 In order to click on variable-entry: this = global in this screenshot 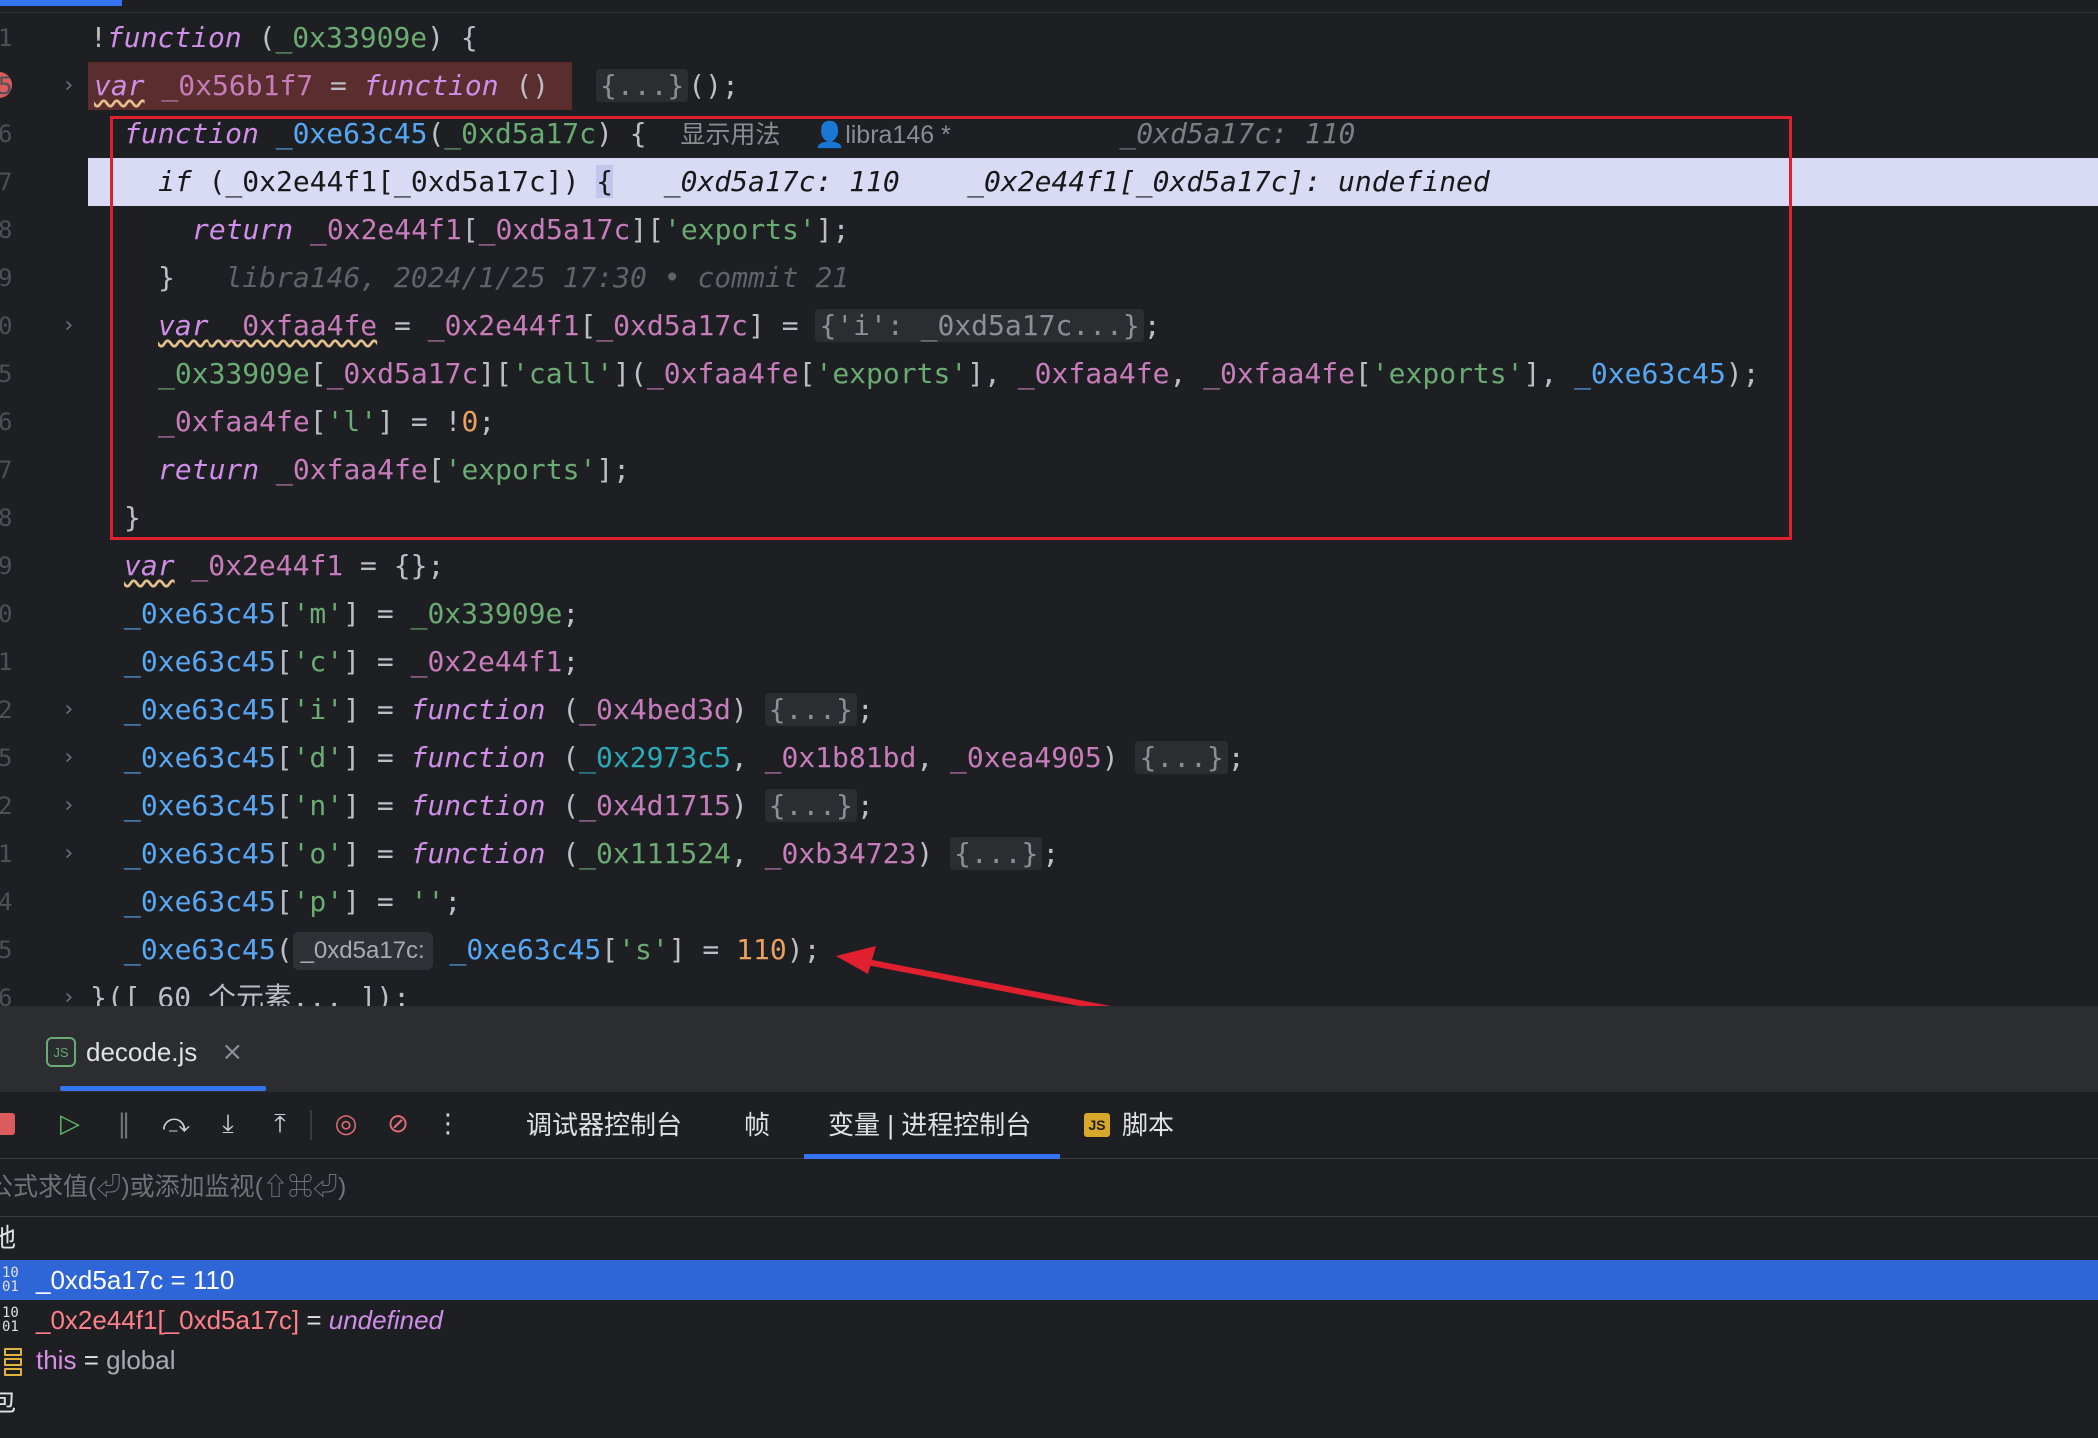, I will do `click(106, 1360)`.